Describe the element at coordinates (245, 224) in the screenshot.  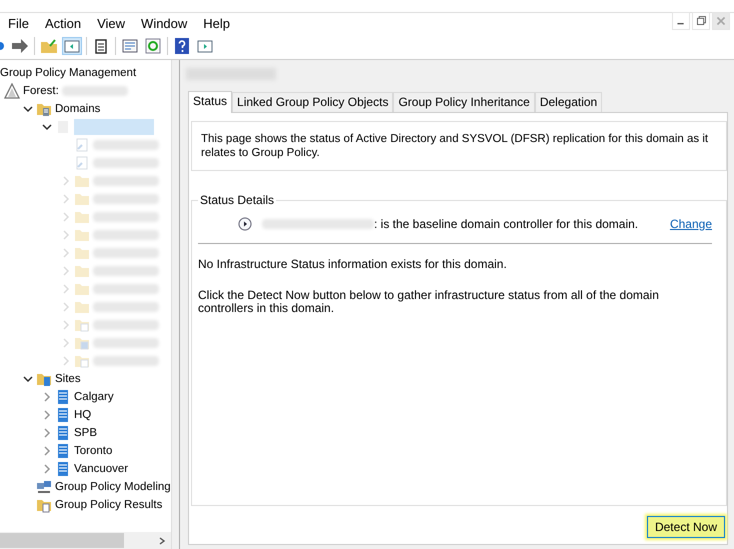
I see `play-circle-icon` at that location.